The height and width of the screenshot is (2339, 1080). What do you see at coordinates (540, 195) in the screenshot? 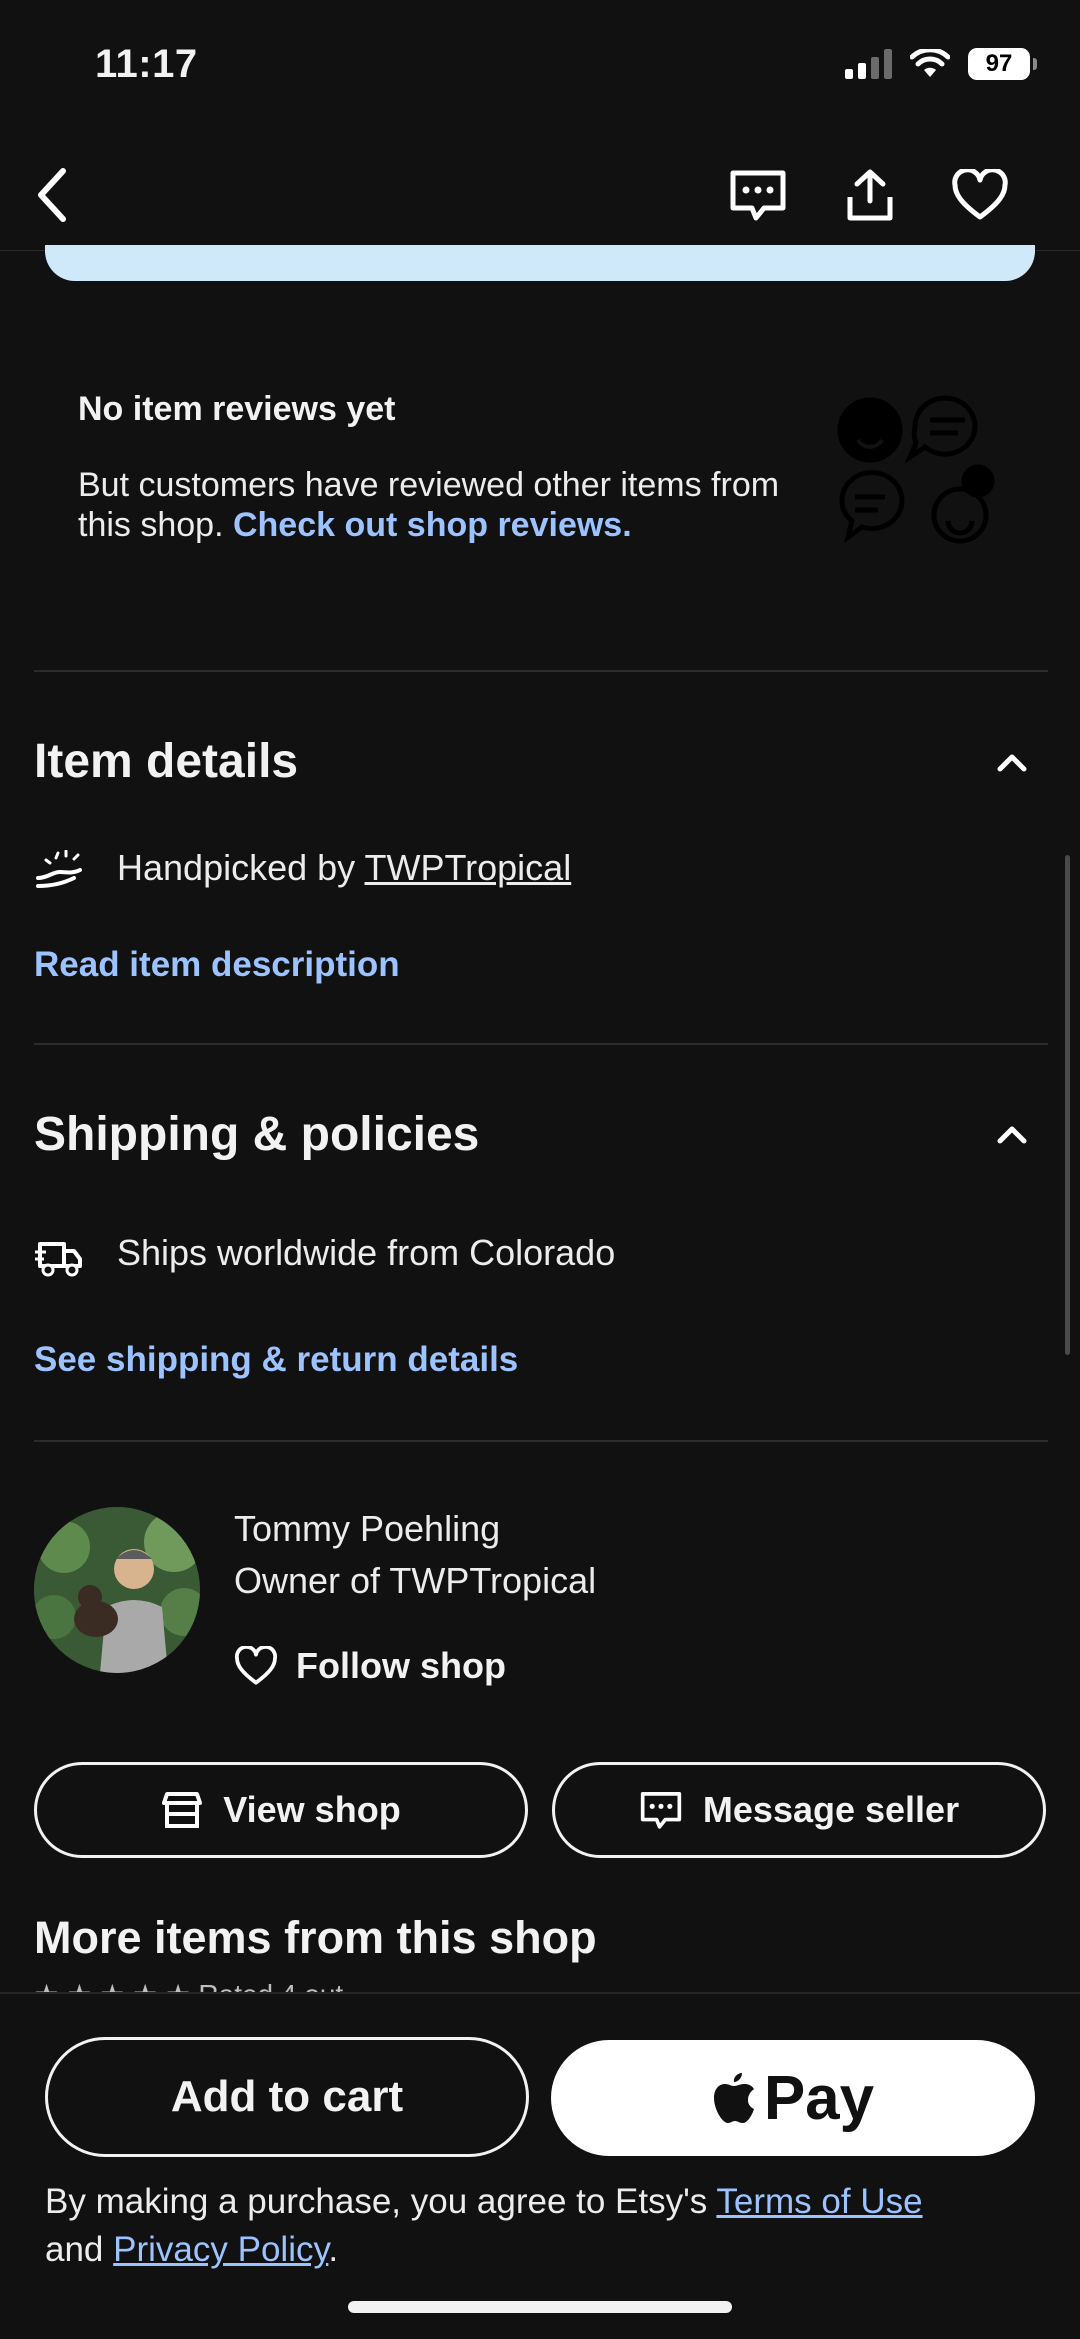
I see `top-bar` at bounding box center [540, 195].